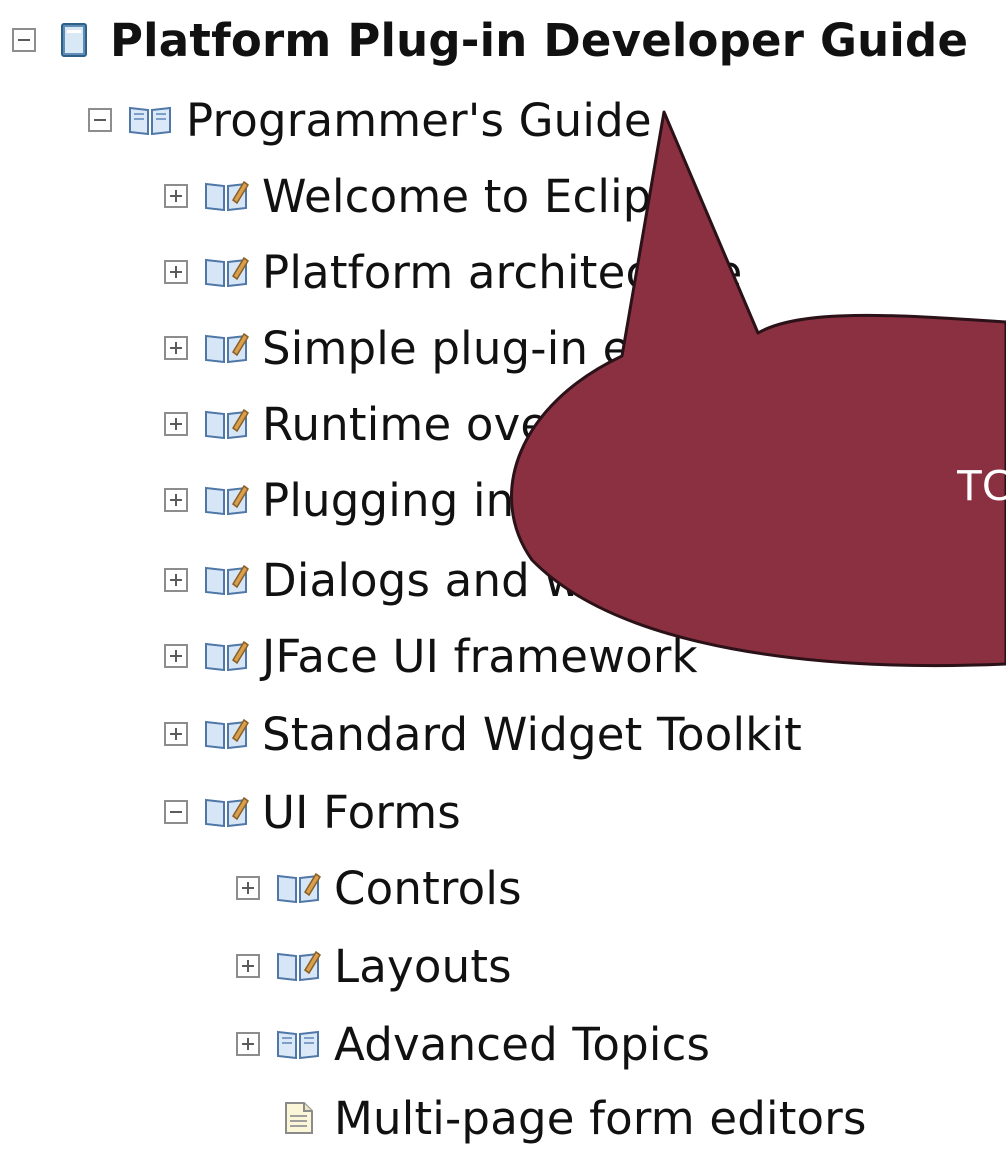 The height and width of the screenshot is (1156, 1006). What do you see at coordinates (981, 485) in the screenshot?
I see `callout-text: TOC` at bounding box center [981, 485].